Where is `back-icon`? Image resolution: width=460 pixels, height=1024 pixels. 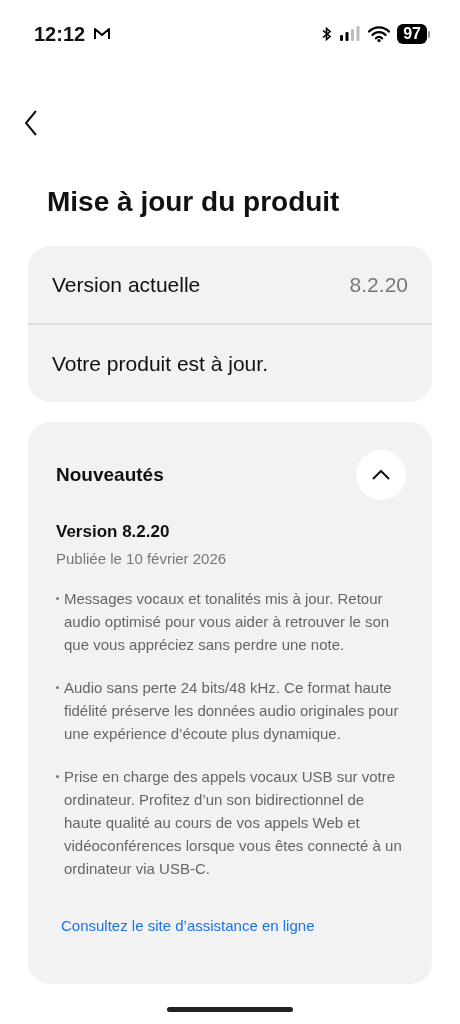
back-icon is located at coordinates (31, 123).